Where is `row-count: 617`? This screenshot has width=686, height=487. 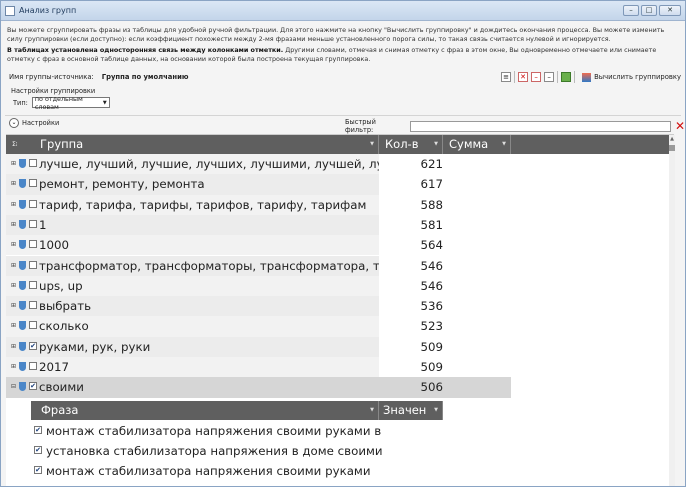 row-count: 617 is located at coordinates (431, 184).